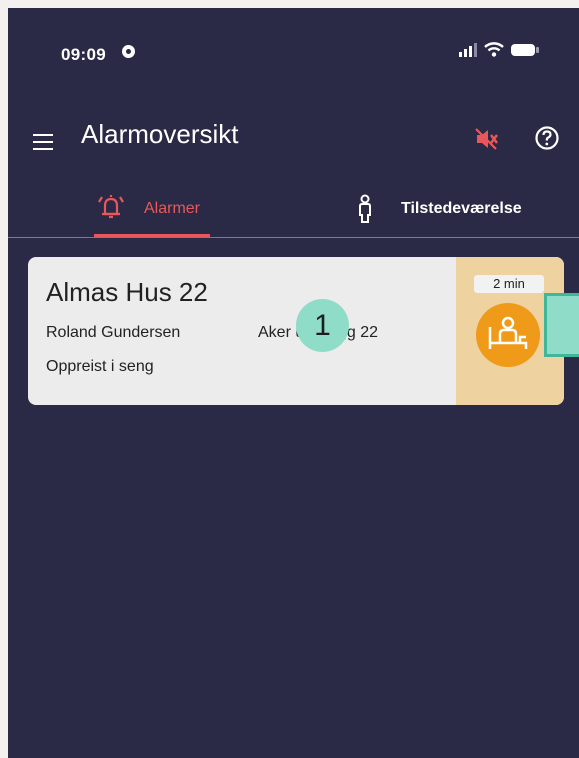  I want to click on status-icons, so click(499, 49).